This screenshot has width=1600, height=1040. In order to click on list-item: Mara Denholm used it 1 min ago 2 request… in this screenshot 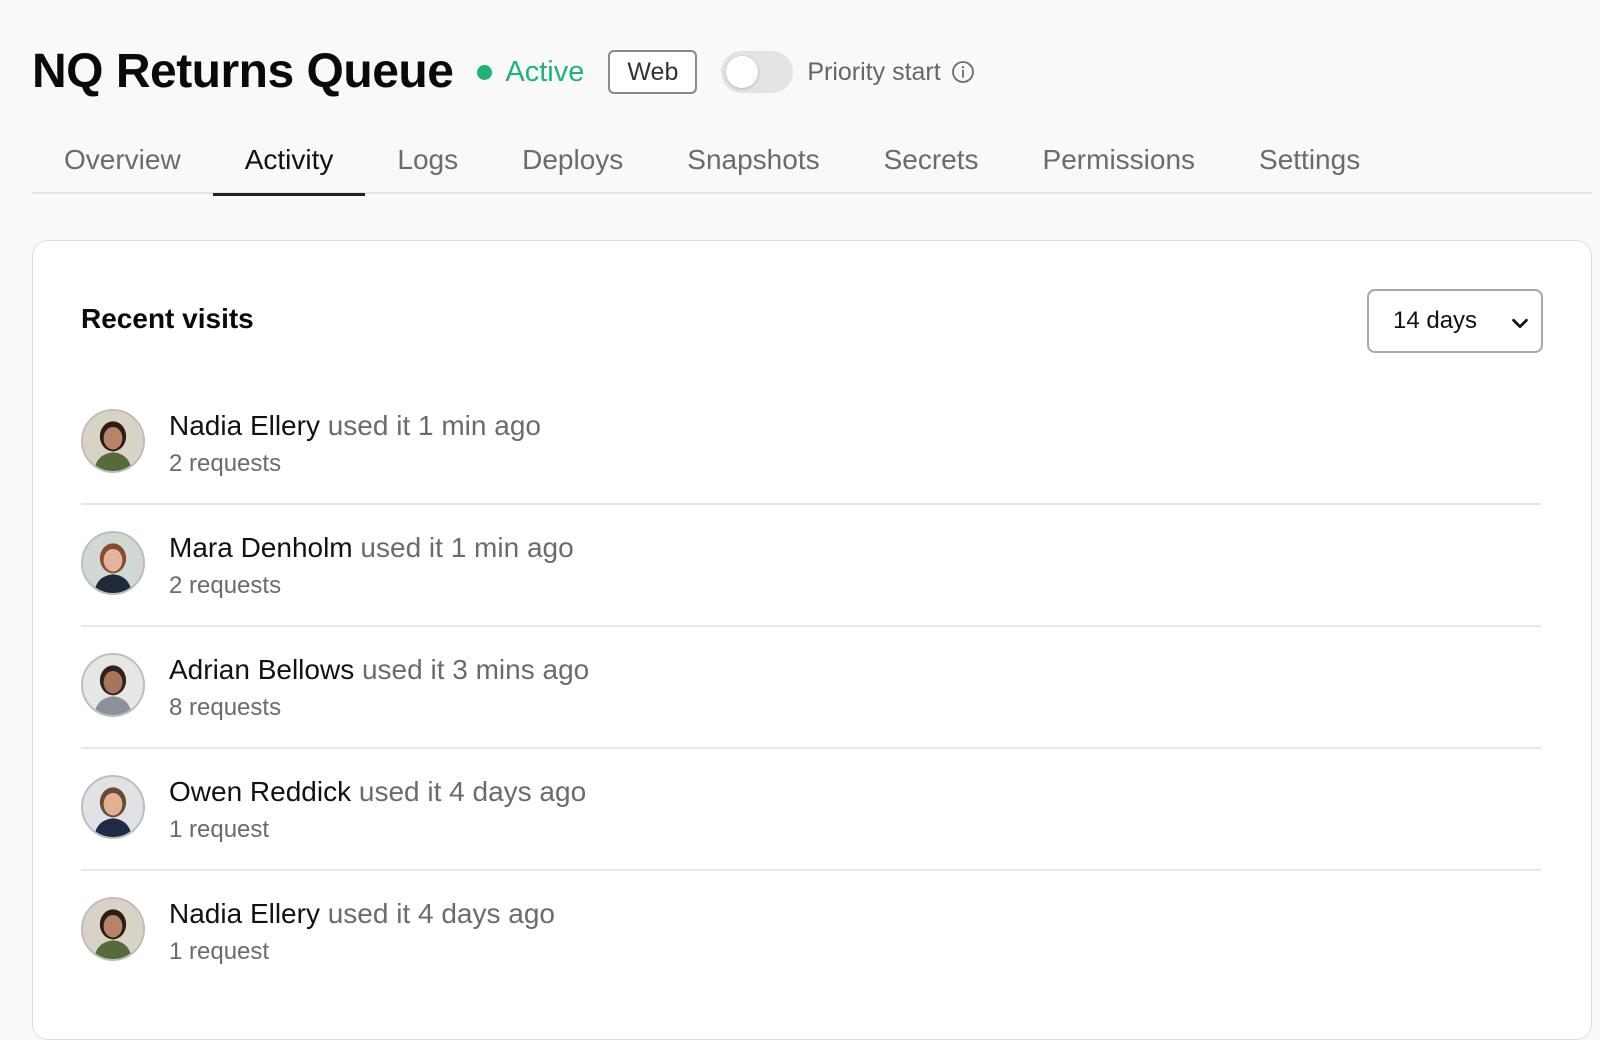, I will do `click(811, 566)`.